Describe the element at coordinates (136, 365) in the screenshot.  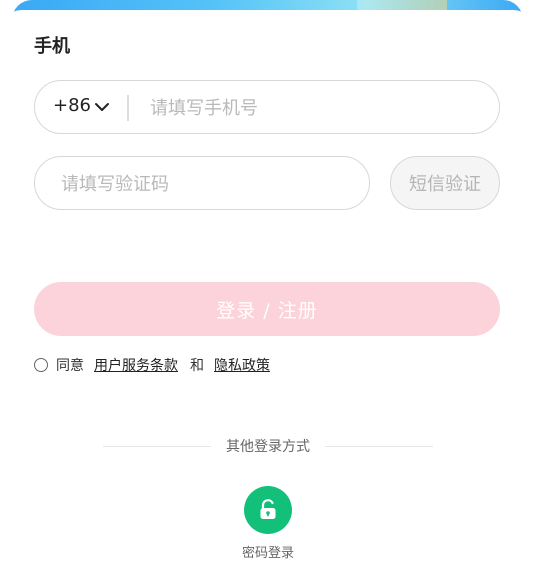
I see `terms-link: 用户服务条款` at that location.